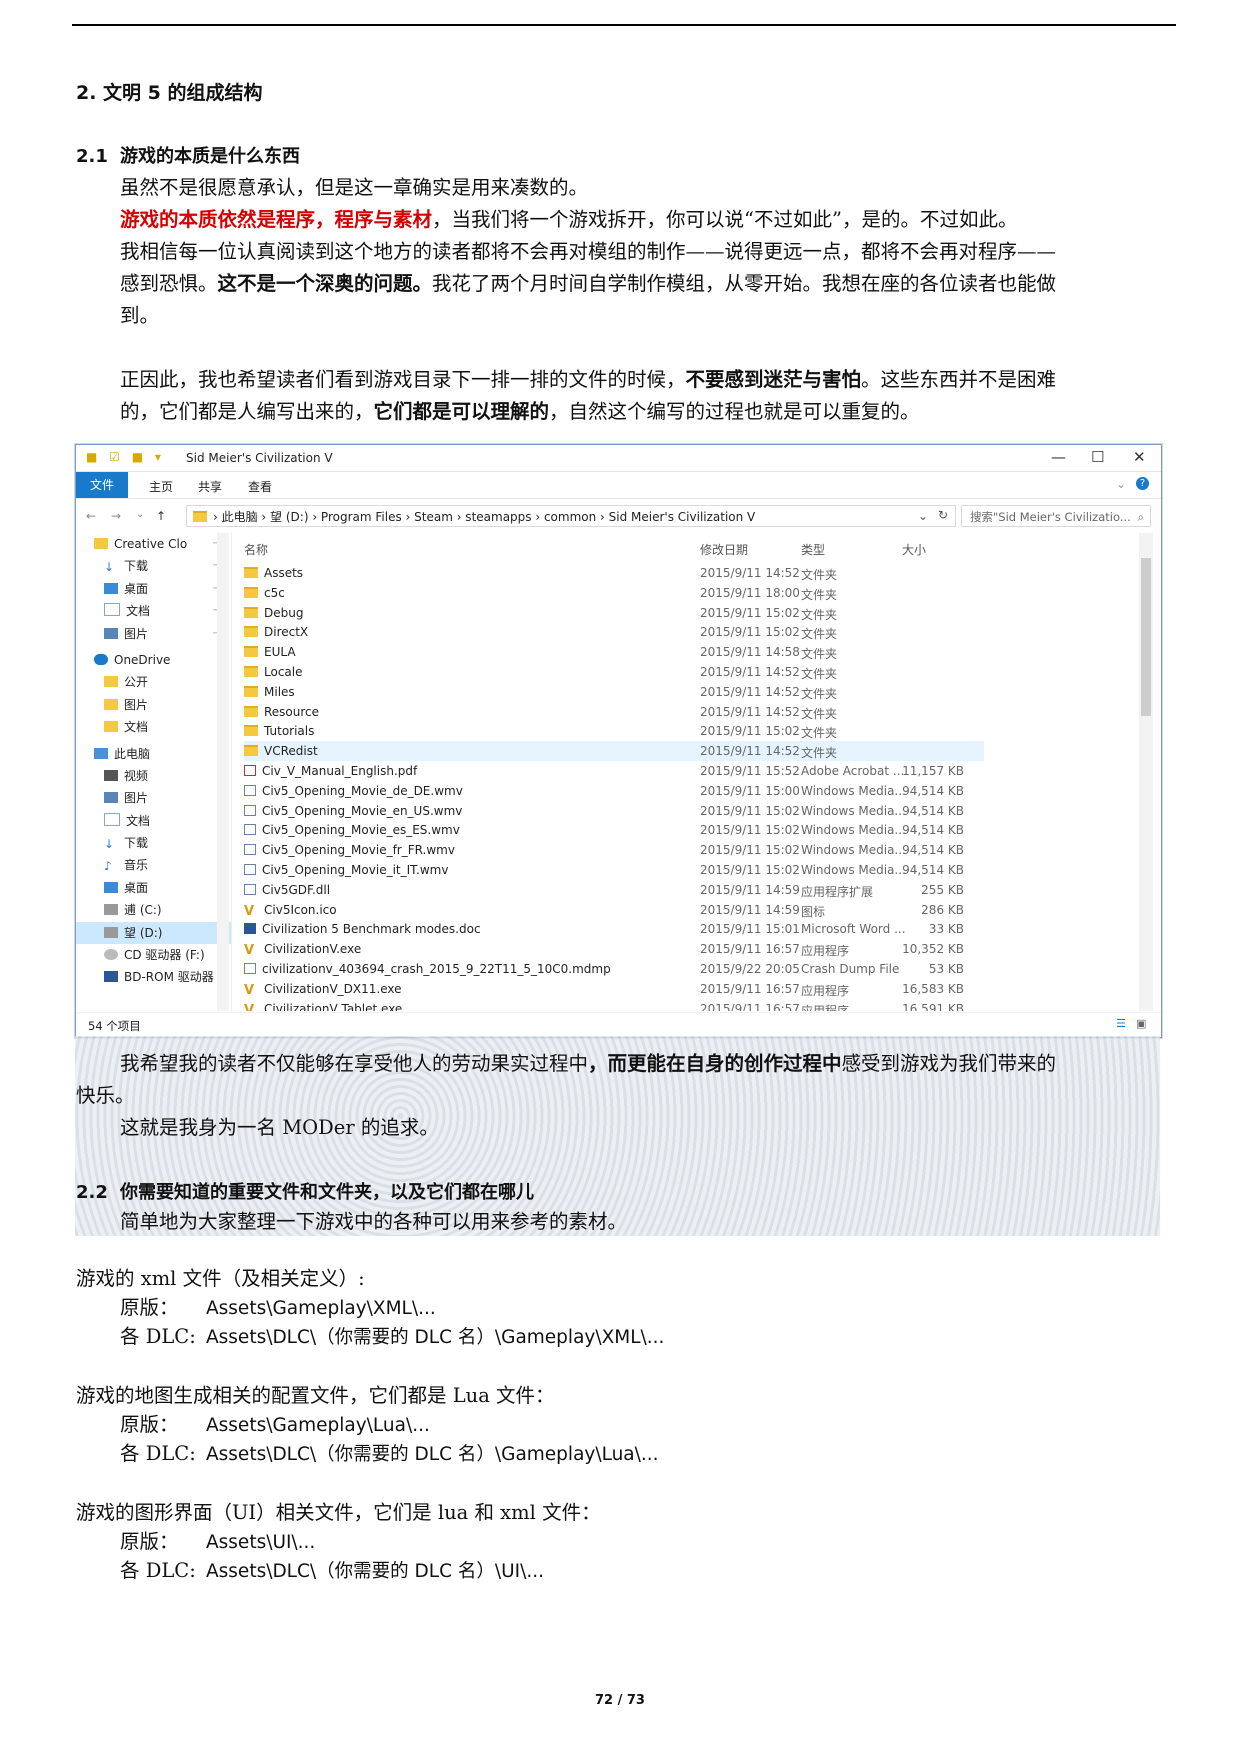  I want to click on close-icon: ✕, so click(1139, 457).